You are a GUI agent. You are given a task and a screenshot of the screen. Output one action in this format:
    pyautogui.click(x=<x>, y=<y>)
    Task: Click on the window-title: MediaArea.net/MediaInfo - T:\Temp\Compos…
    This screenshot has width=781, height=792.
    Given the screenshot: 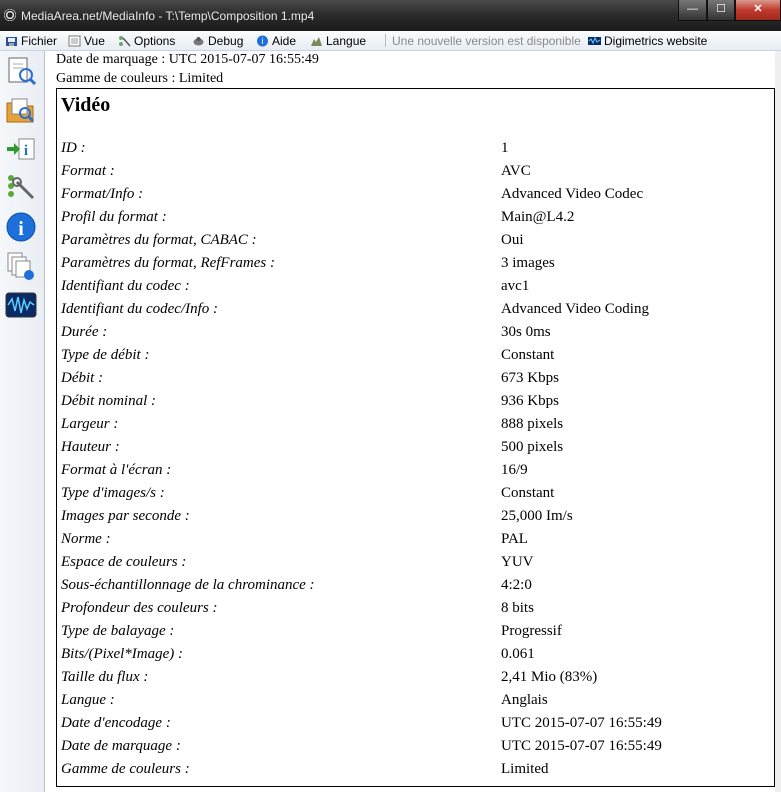 What is the action you would take?
    pyautogui.click(x=168, y=16)
    